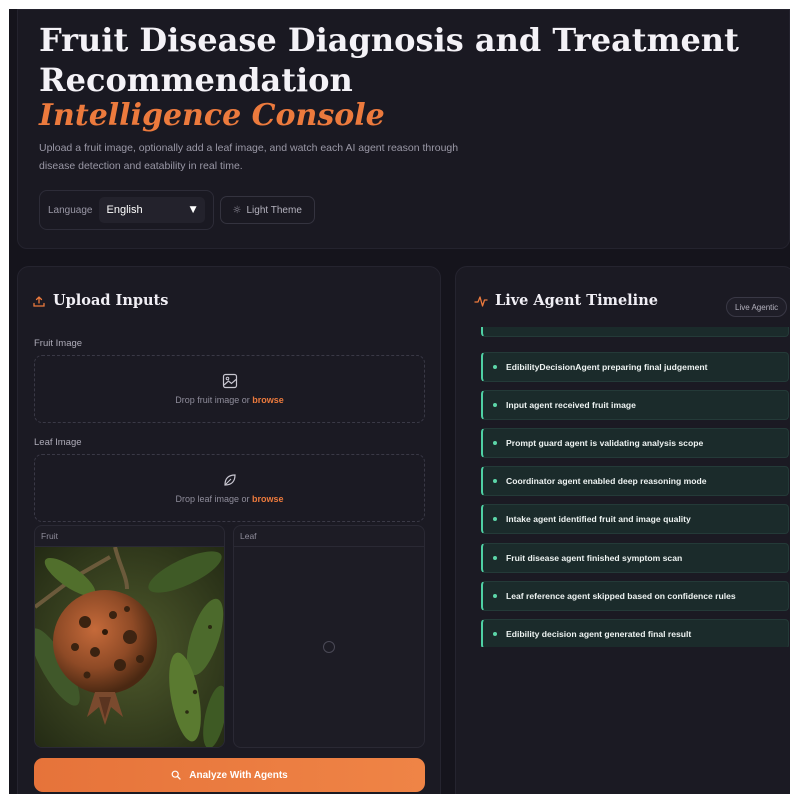 The height and width of the screenshot is (794, 790). What do you see at coordinates (212, 115) in the screenshot?
I see `page-subtitle-accent: Intelligence Console` at bounding box center [212, 115].